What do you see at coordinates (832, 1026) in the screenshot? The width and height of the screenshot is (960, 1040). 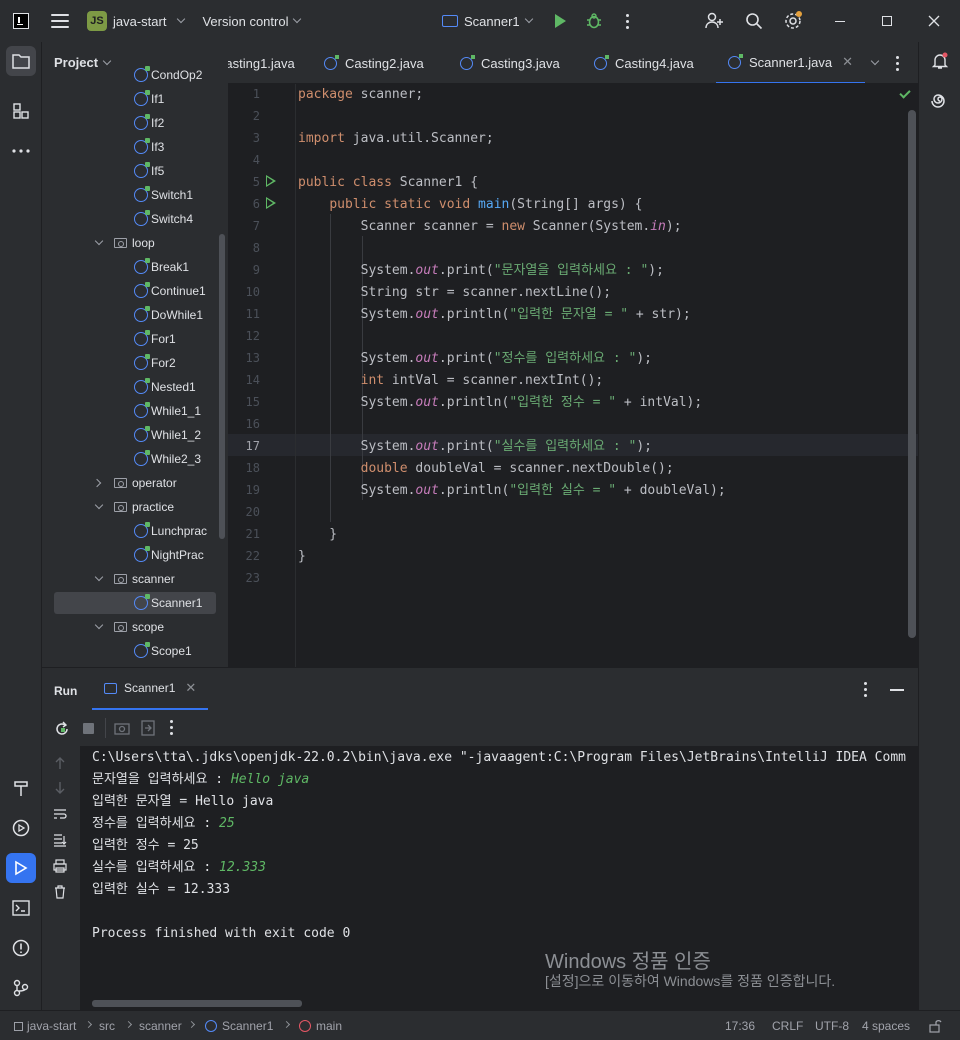 I see `file-encoding: UTF-8` at bounding box center [832, 1026].